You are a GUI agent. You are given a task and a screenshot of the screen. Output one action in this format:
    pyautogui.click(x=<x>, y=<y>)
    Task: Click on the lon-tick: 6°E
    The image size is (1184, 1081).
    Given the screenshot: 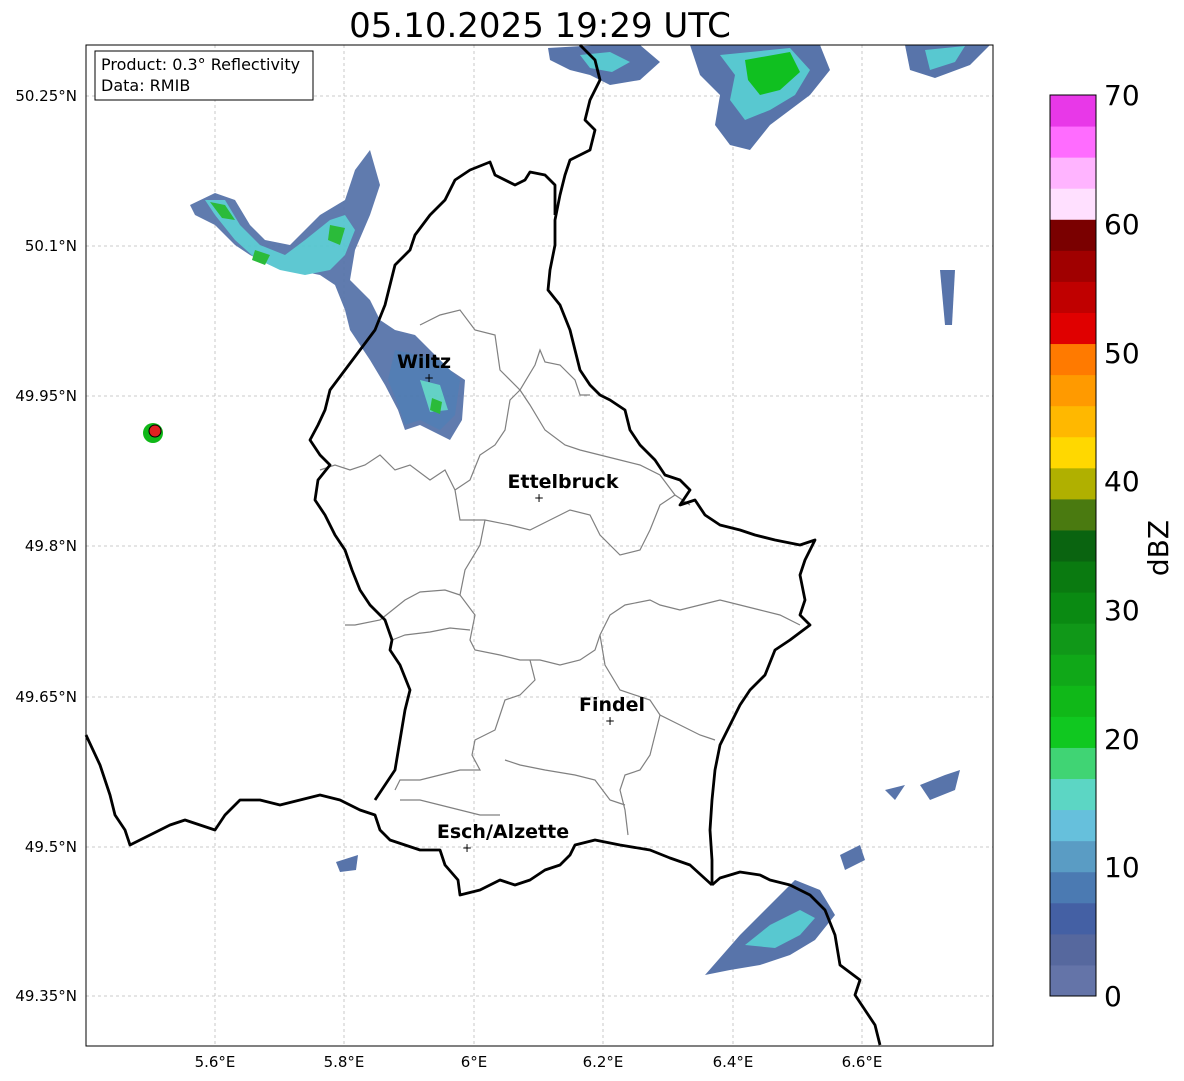 What is the action you would take?
    pyautogui.click(x=474, y=1062)
    